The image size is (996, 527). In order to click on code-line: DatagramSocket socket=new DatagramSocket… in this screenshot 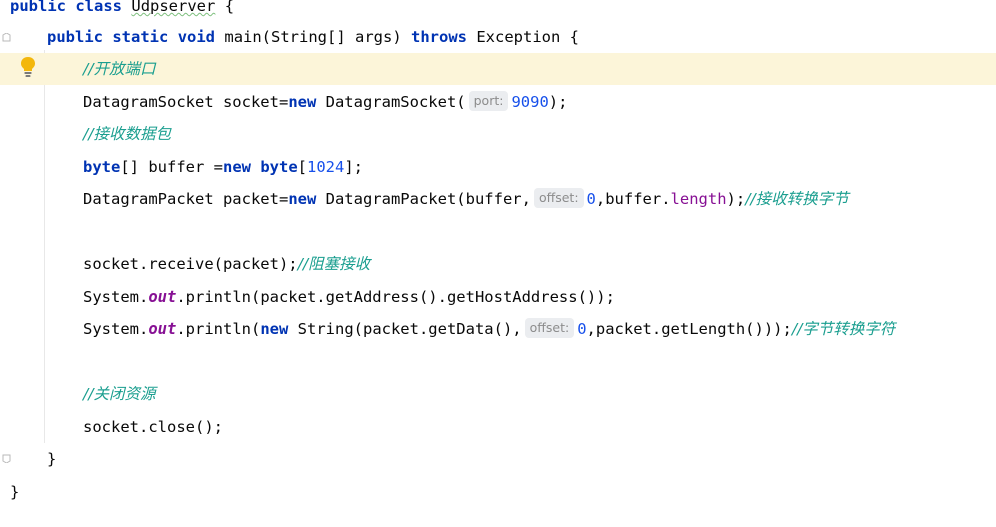, I will do `click(498, 102)`.